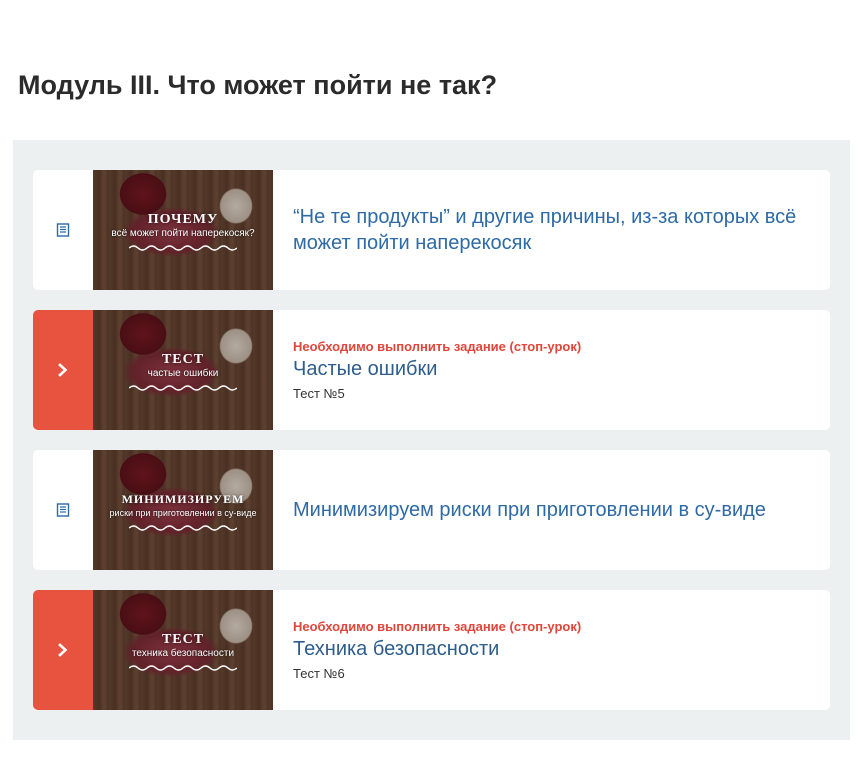 This screenshot has width=863, height=759. What do you see at coordinates (319, 673) in the screenshot?
I see `test-number: Тест №6` at bounding box center [319, 673].